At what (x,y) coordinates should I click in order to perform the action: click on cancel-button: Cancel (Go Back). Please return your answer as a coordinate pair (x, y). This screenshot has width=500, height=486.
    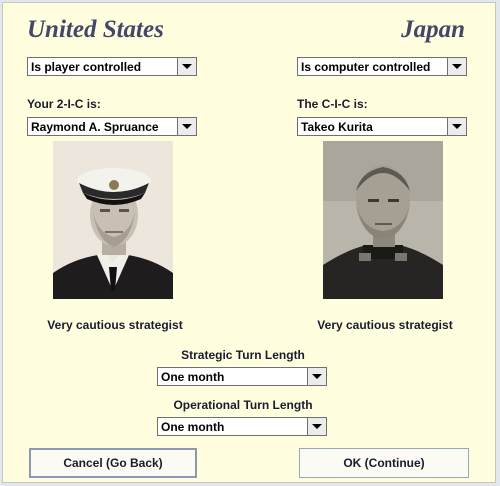
    Looking at the image, I should click on (113, 463).